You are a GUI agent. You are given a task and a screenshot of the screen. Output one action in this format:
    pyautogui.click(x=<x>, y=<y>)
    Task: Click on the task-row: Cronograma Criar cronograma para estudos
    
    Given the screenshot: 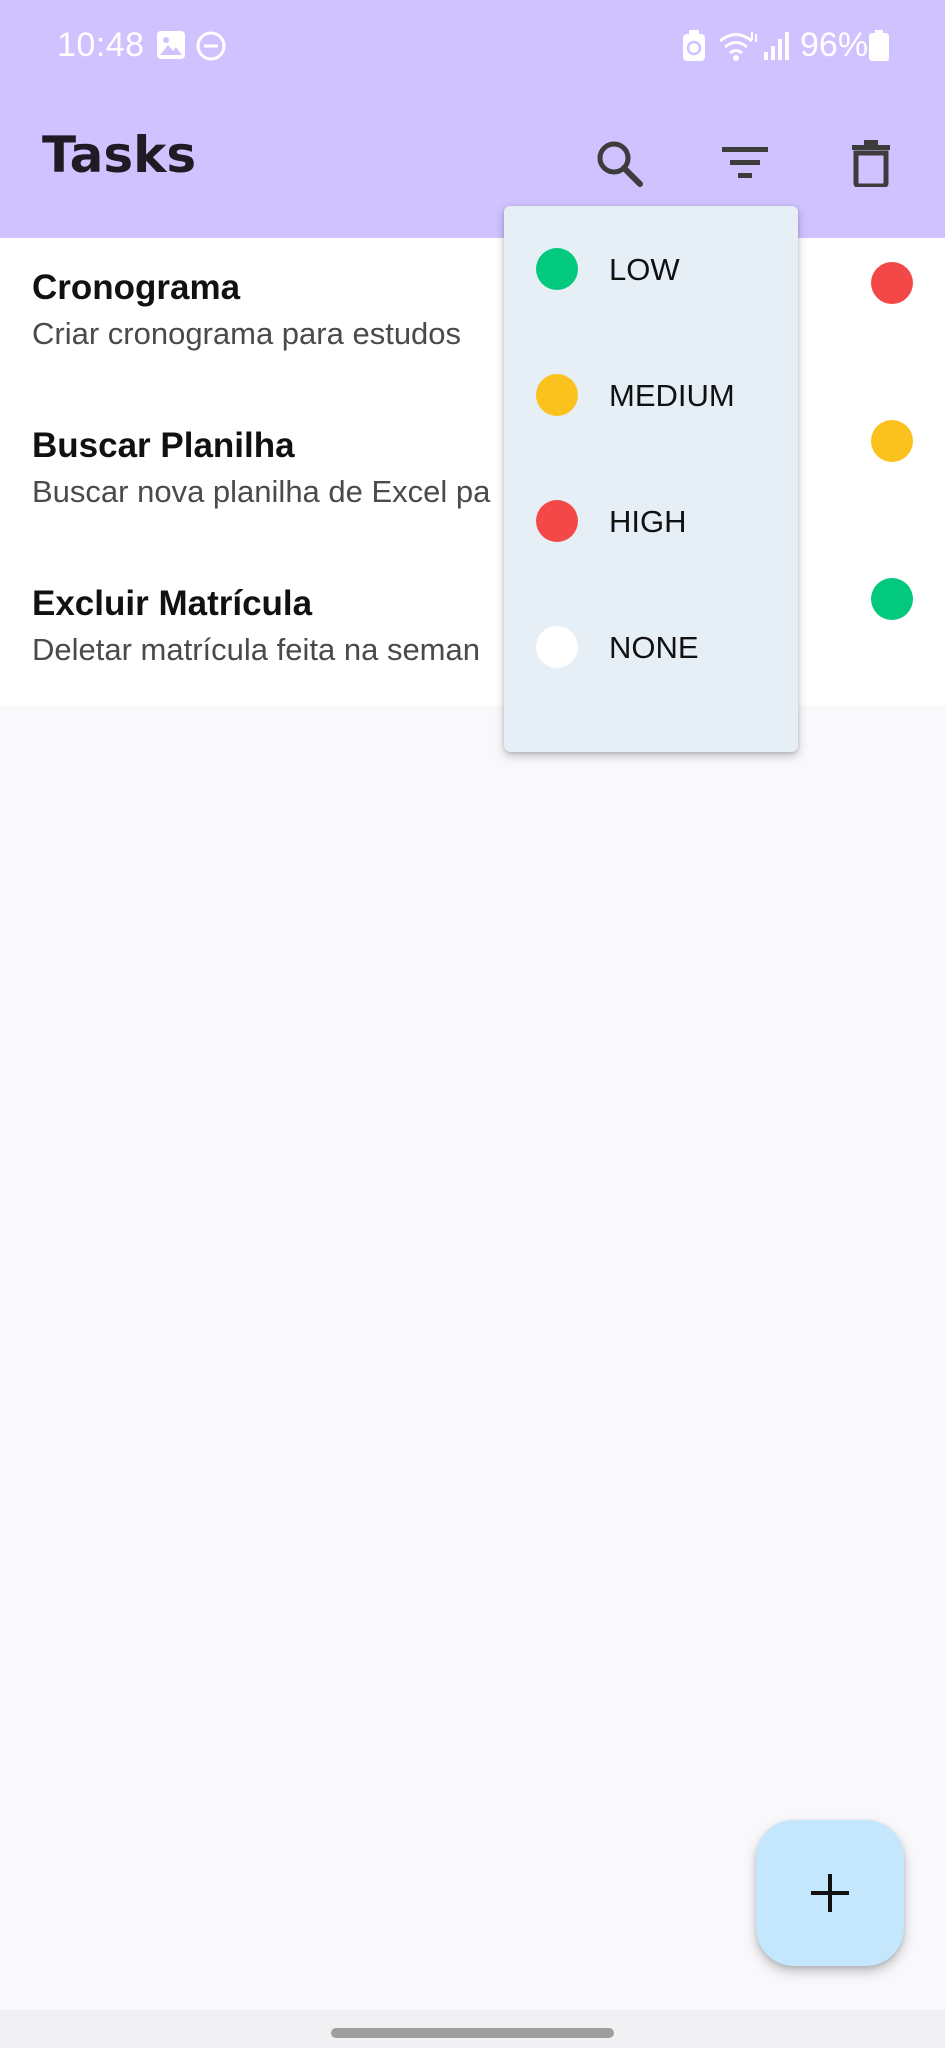 What is the action you would take?
    pyautogui.click(x=472, y=317)
    